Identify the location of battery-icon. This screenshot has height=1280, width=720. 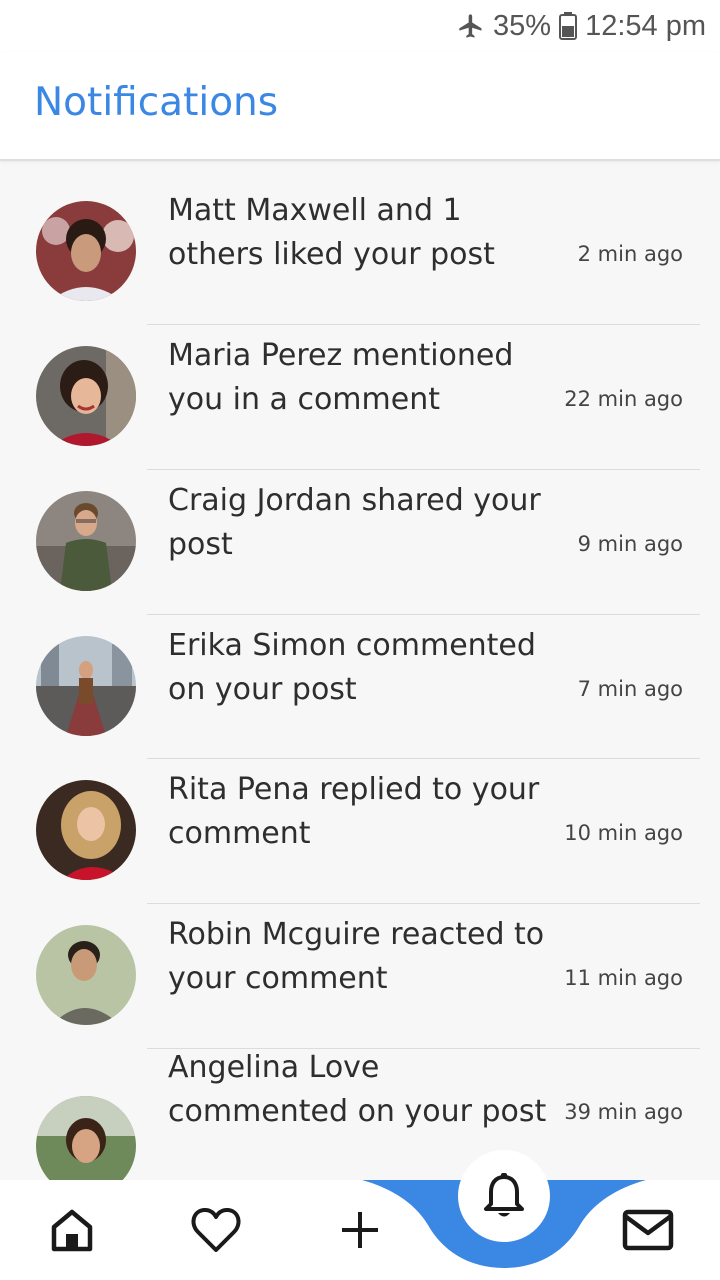
(568, 26).